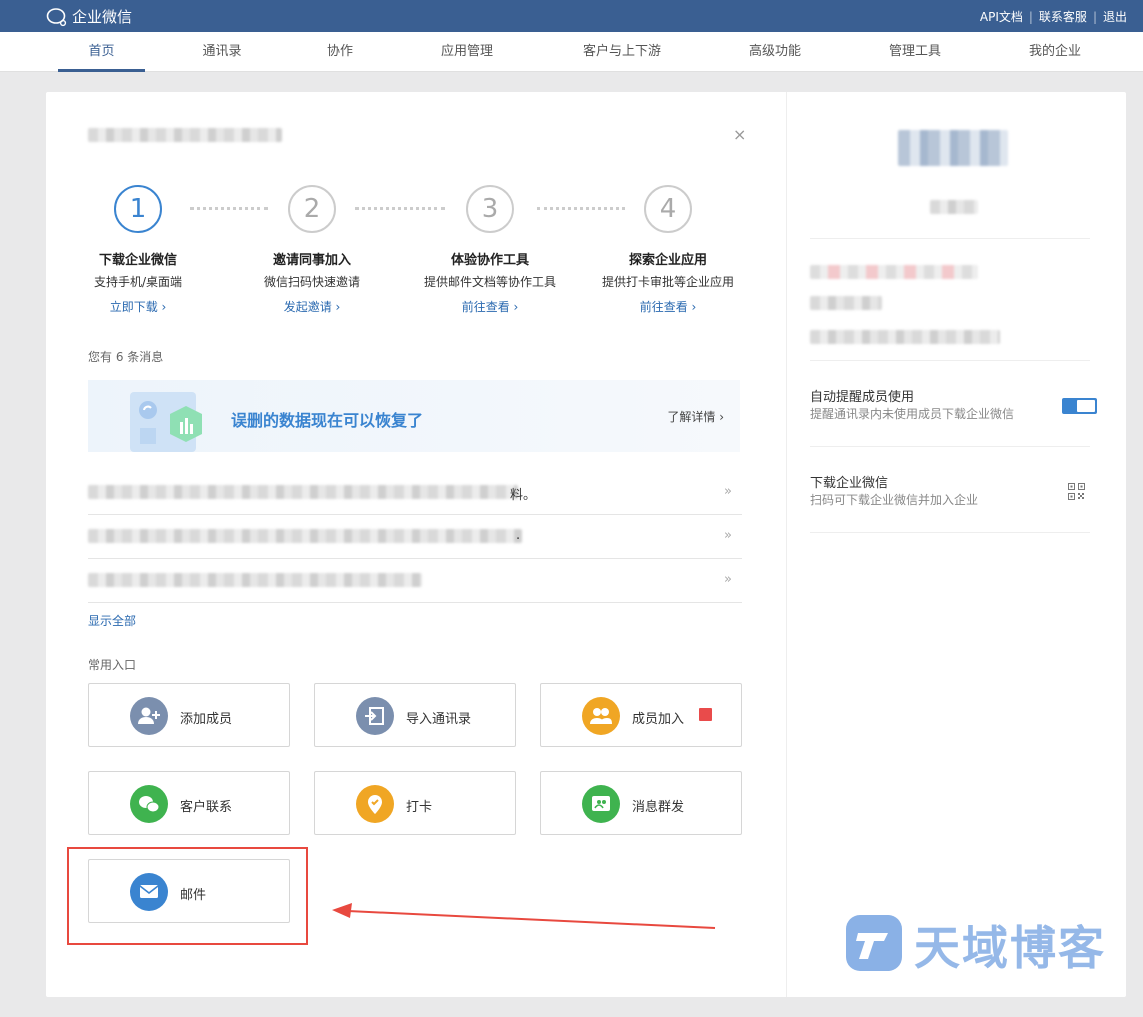 Image resolution: width=1143 pixels, height=1017 pixels. What do you see at coordinates (415, 493) in the screenshot?
I see `message-row: 料。 »` at bounding box center [415, 493].